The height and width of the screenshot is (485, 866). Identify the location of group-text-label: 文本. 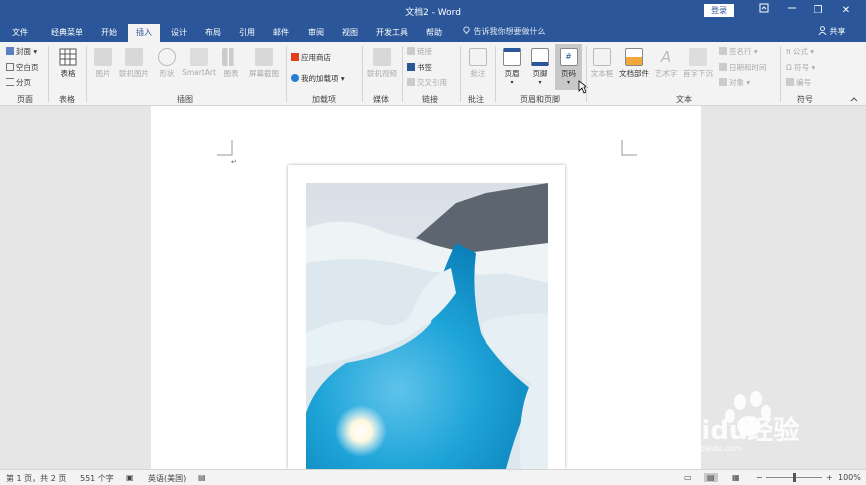
(684, 99).